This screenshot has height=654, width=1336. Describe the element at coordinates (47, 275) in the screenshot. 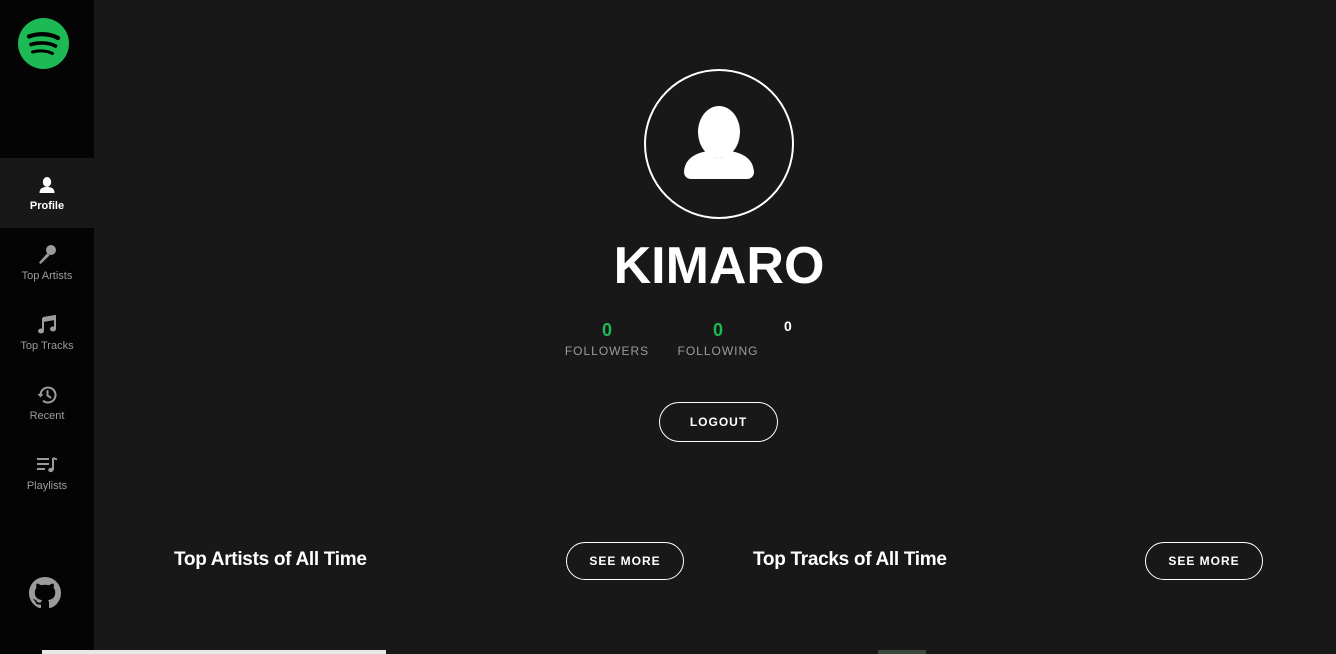

I see `sidebar-item-label: Top Artists` at that location.